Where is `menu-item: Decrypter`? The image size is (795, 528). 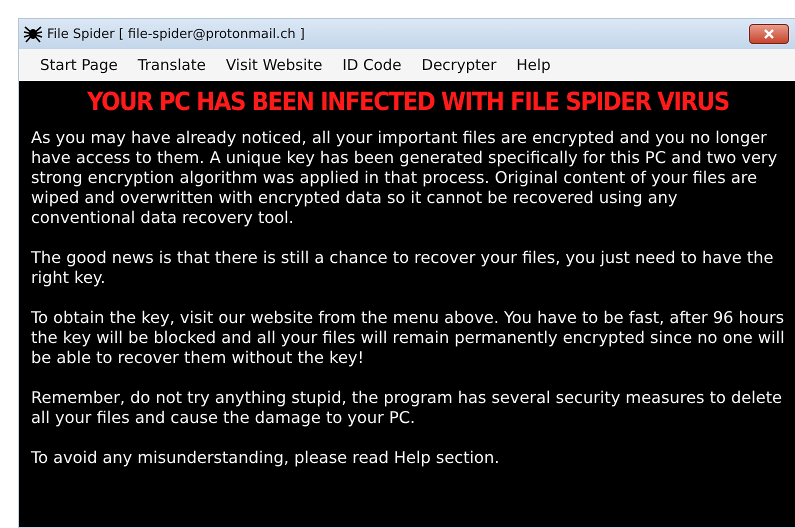 menu-item: Decrypter is located at coordinates (459, 65).